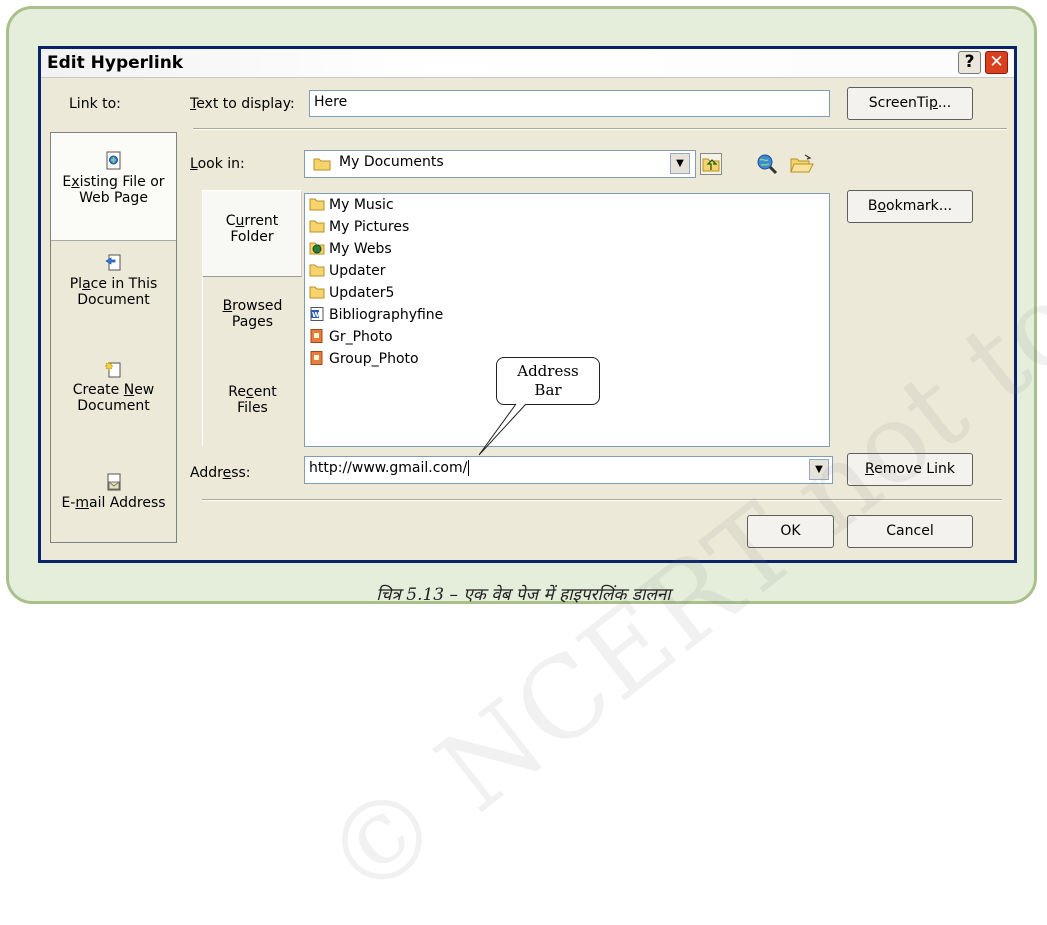 This screenshot has height=925, width=1047. I want to click on address-input: http://www.gmail.com/ ▼, so click(568, 470).